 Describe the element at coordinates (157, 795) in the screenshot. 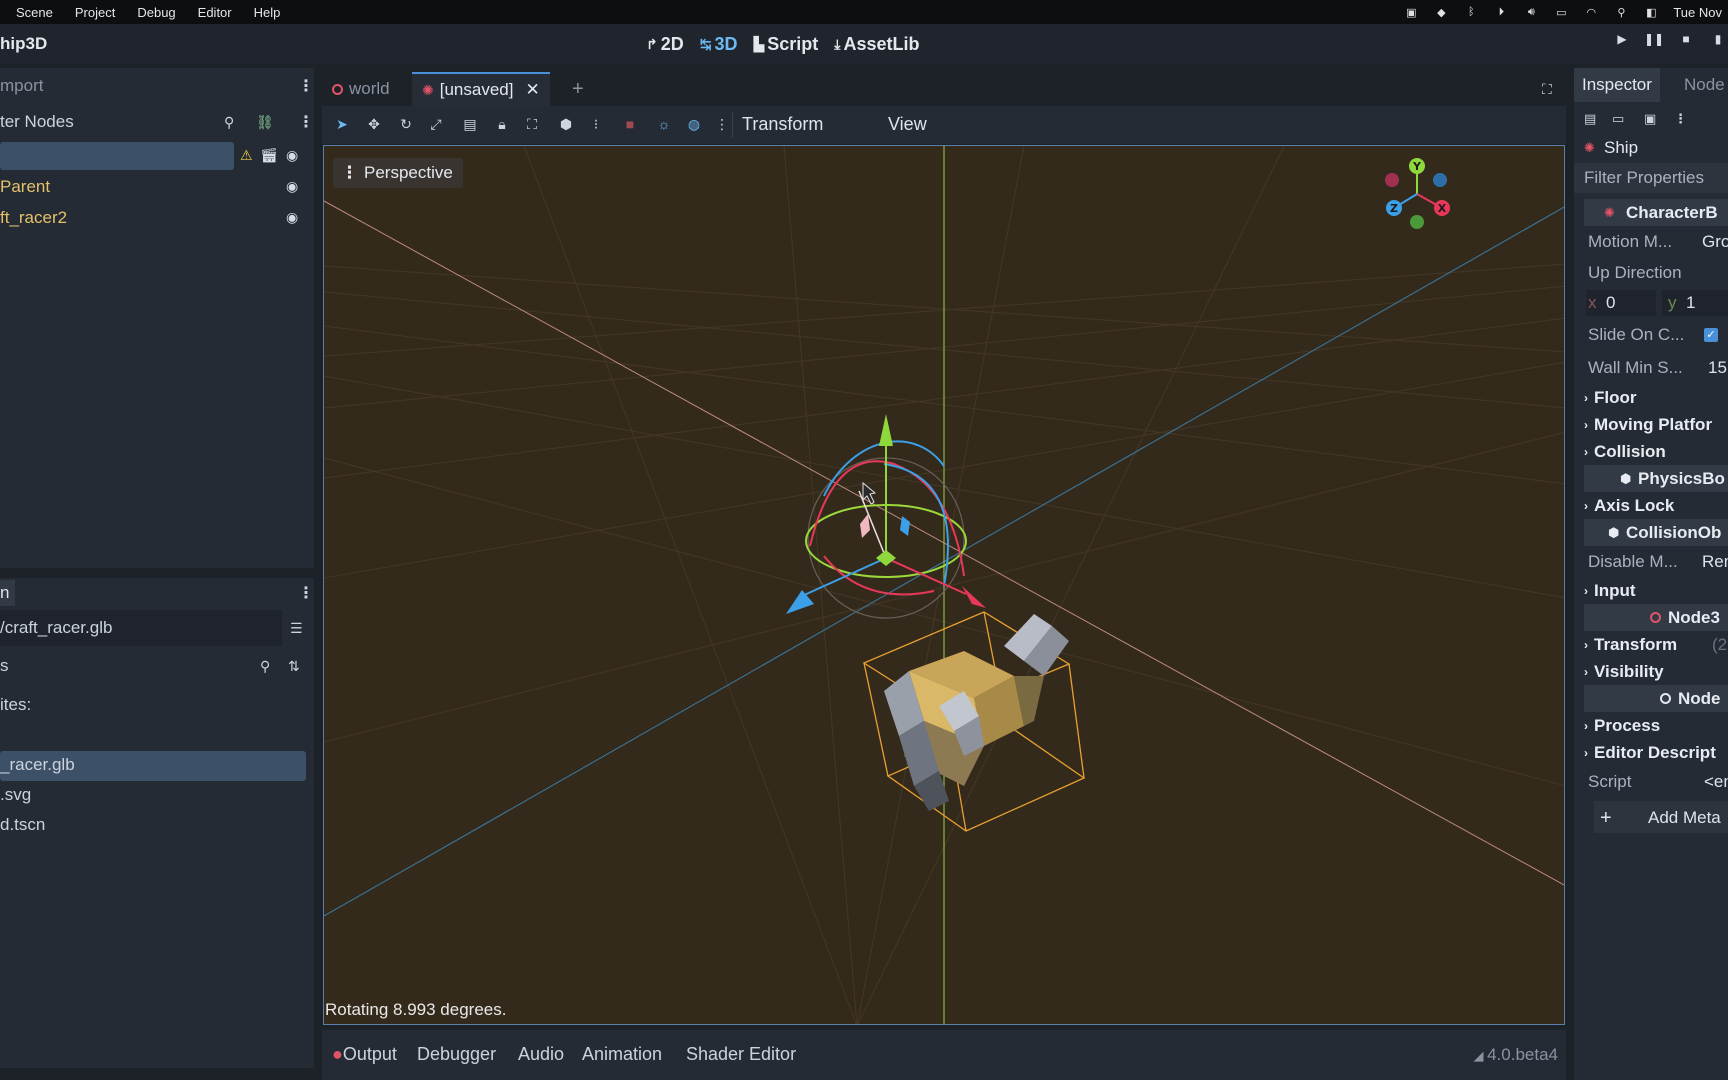

I see `file-item-svg: .svg` at that location.